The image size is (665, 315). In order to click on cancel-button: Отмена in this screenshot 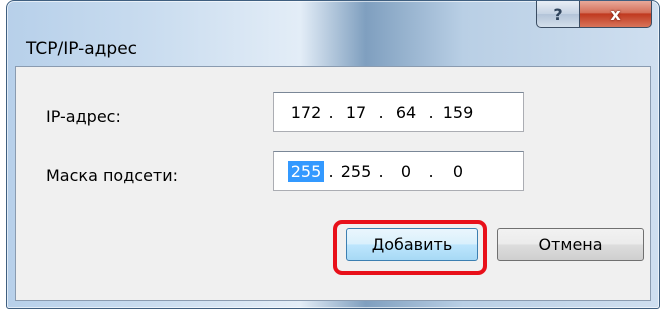, I will do `click(570, 244)`.